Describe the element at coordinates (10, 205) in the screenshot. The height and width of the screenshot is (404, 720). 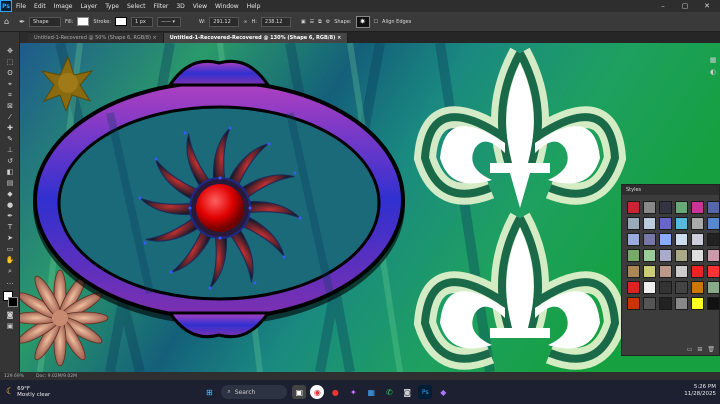
I see `dodge-tool-icon: ●` at that location.